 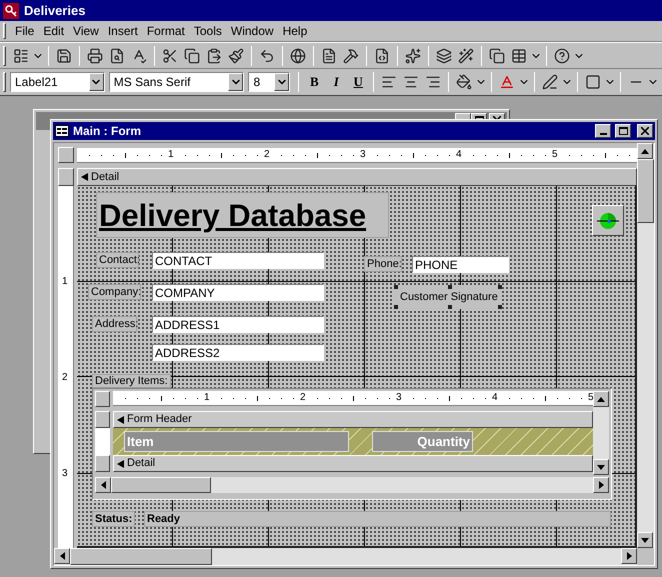 What do you see at coordinates (433, 82) in the screenshot?
I see `align-right-icon` at bounding box center [433, 82].